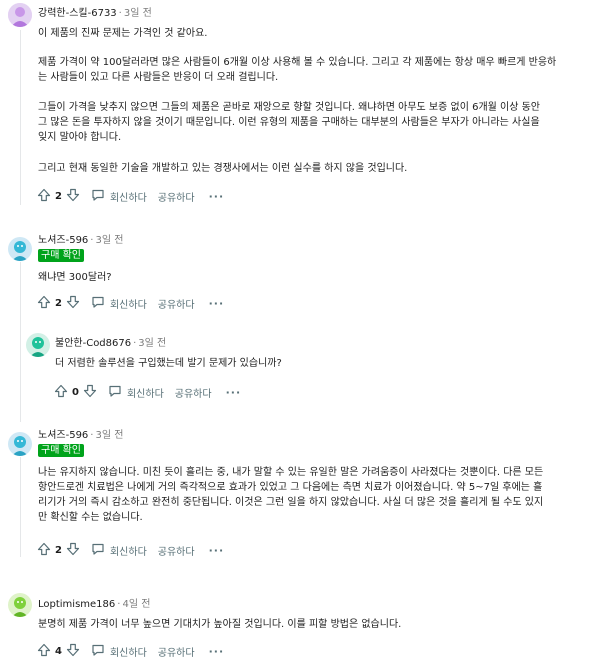  Describe the element at coordinates (76, 604) in the screenshot. I see `author-name: Loptimisme186` at that location.